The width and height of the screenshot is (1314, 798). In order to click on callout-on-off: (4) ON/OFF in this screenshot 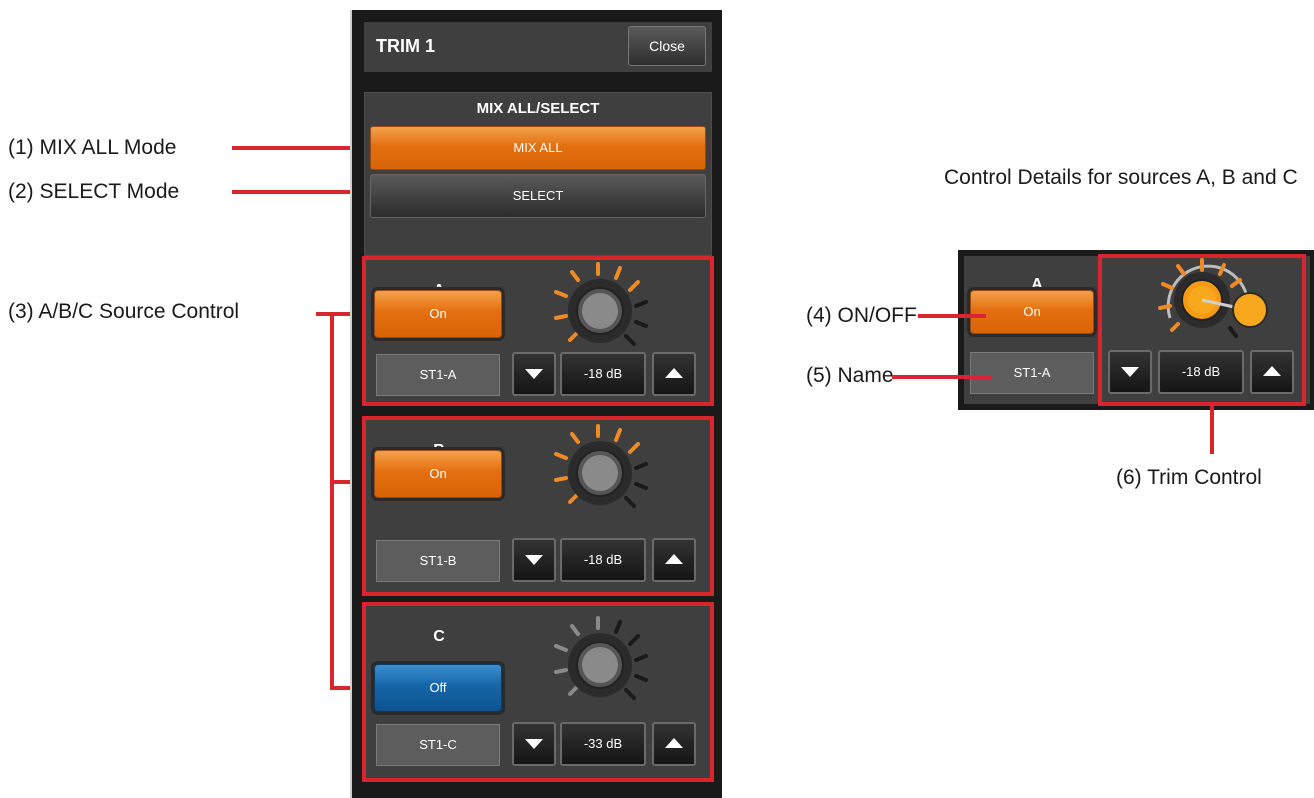, I will do `click(861, 315)`.